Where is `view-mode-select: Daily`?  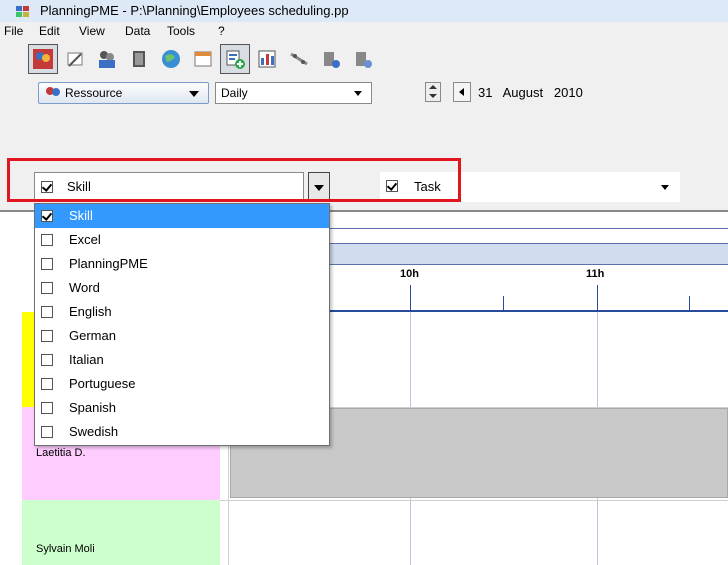
view-mode-select: Daily is located at coordinates (293, 93).